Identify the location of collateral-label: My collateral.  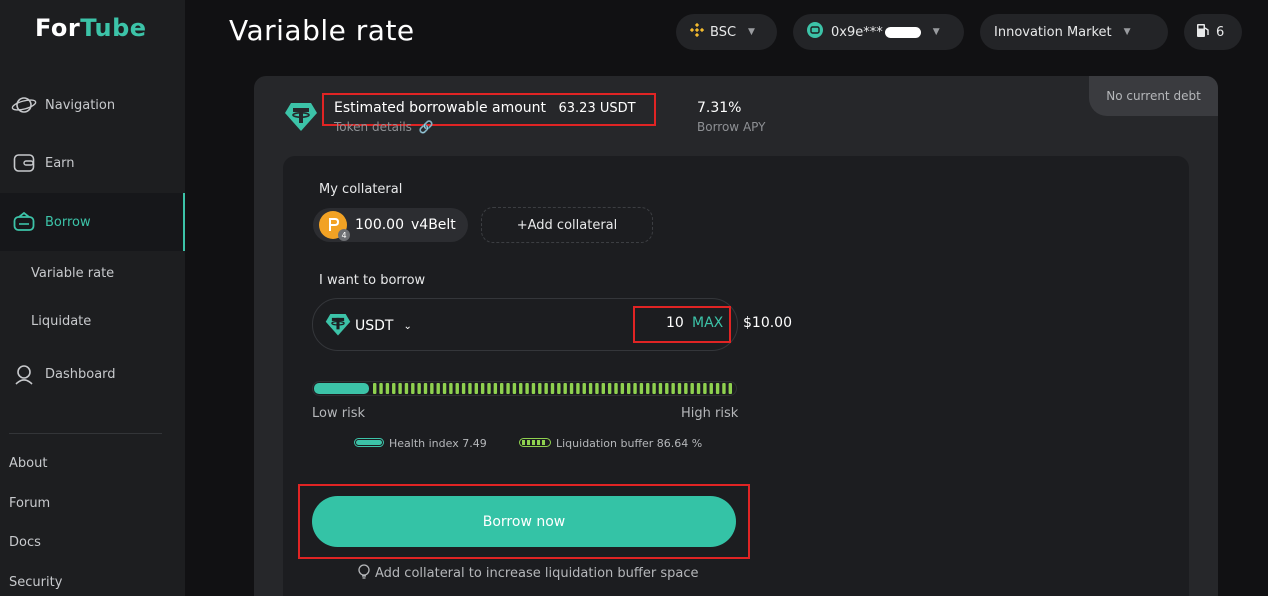
(361, 189).